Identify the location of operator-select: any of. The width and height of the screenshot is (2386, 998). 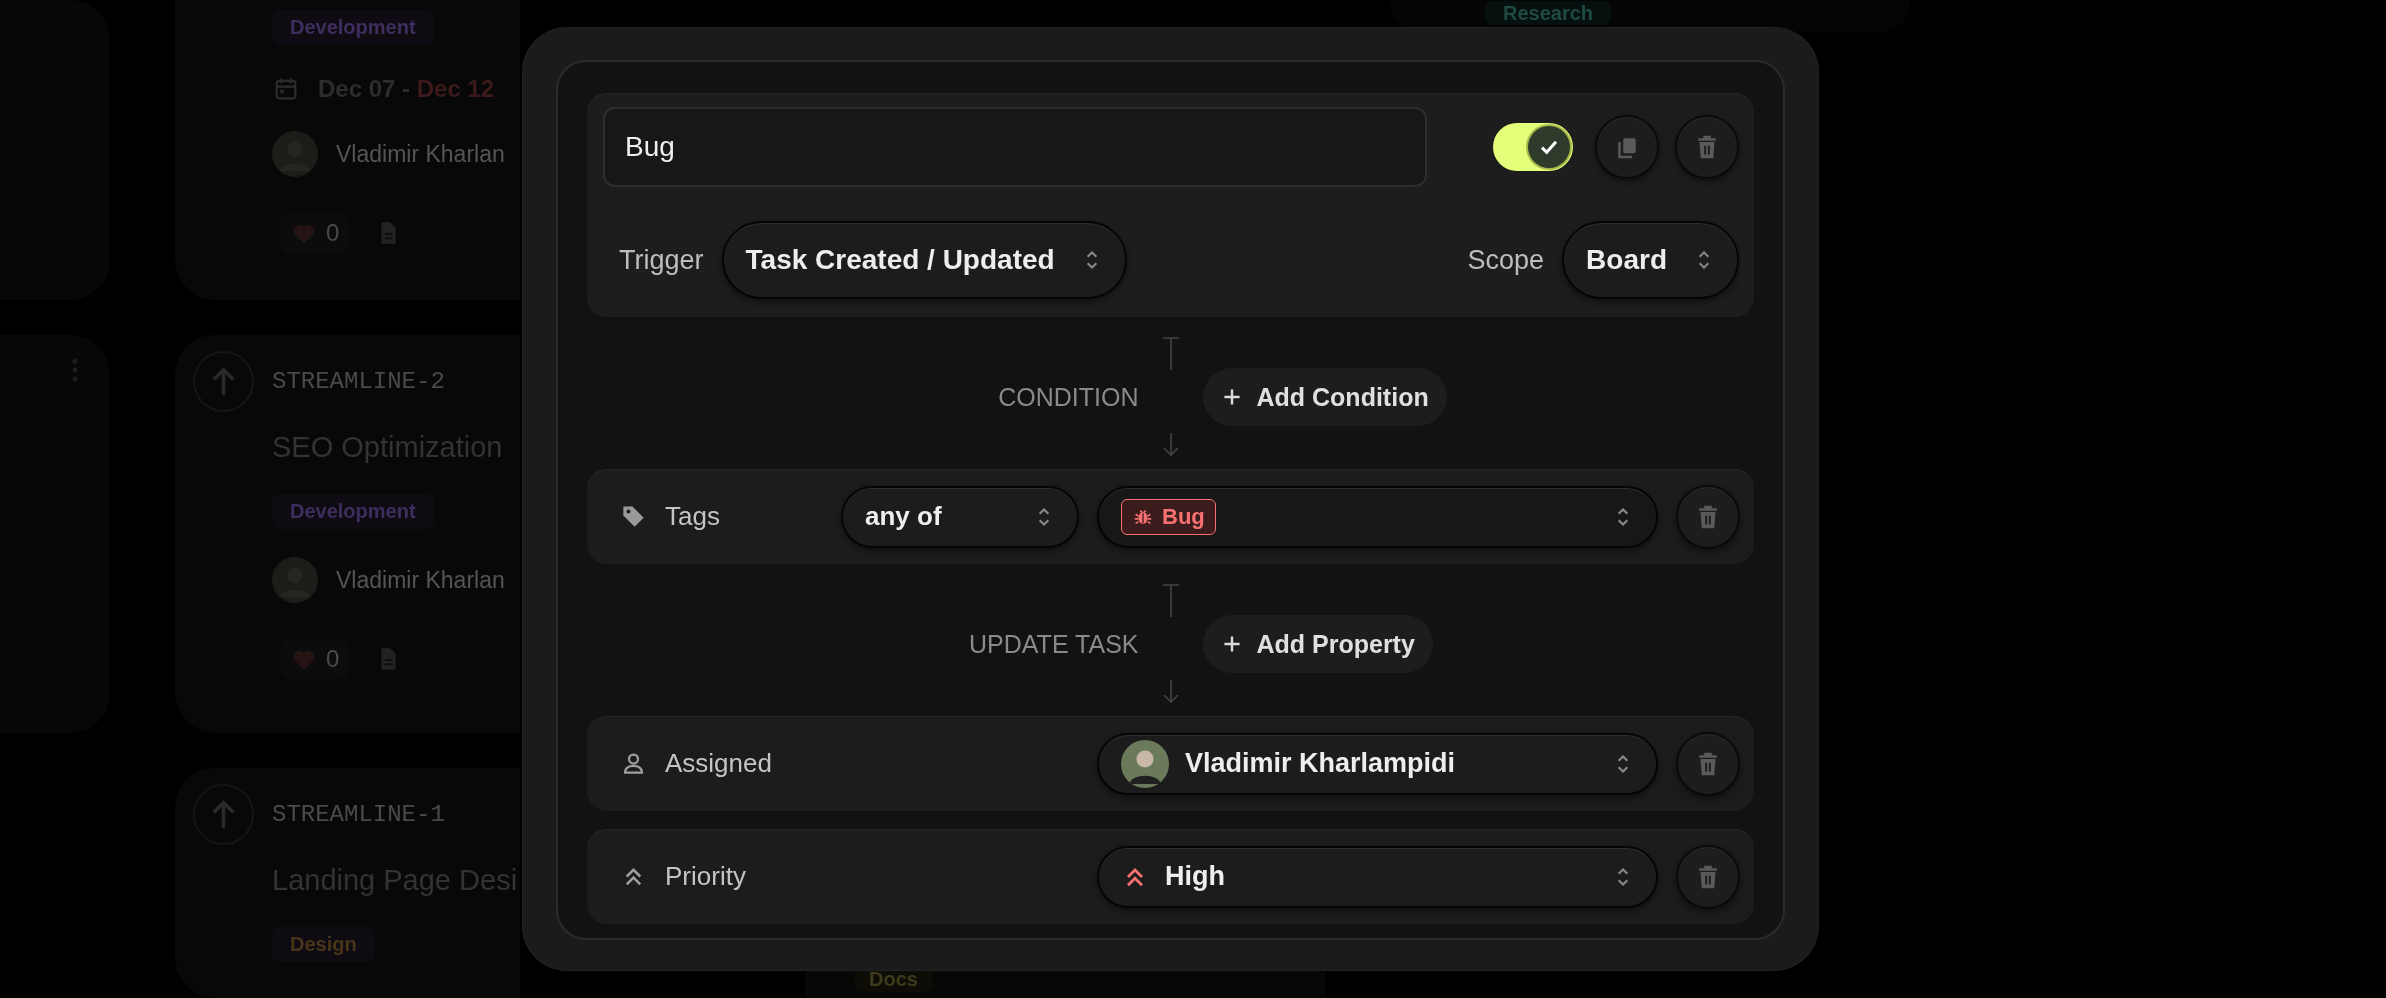
(960, 516).